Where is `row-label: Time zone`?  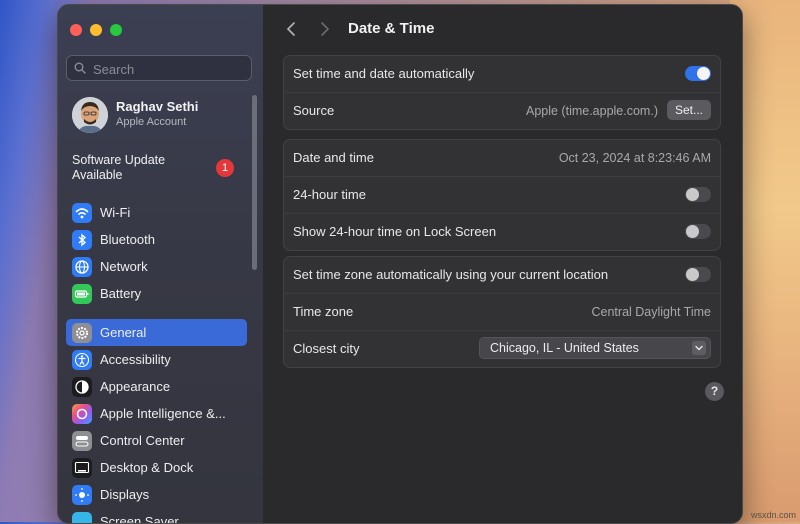
row-label: Time zone is located at coordinates (323, 311).